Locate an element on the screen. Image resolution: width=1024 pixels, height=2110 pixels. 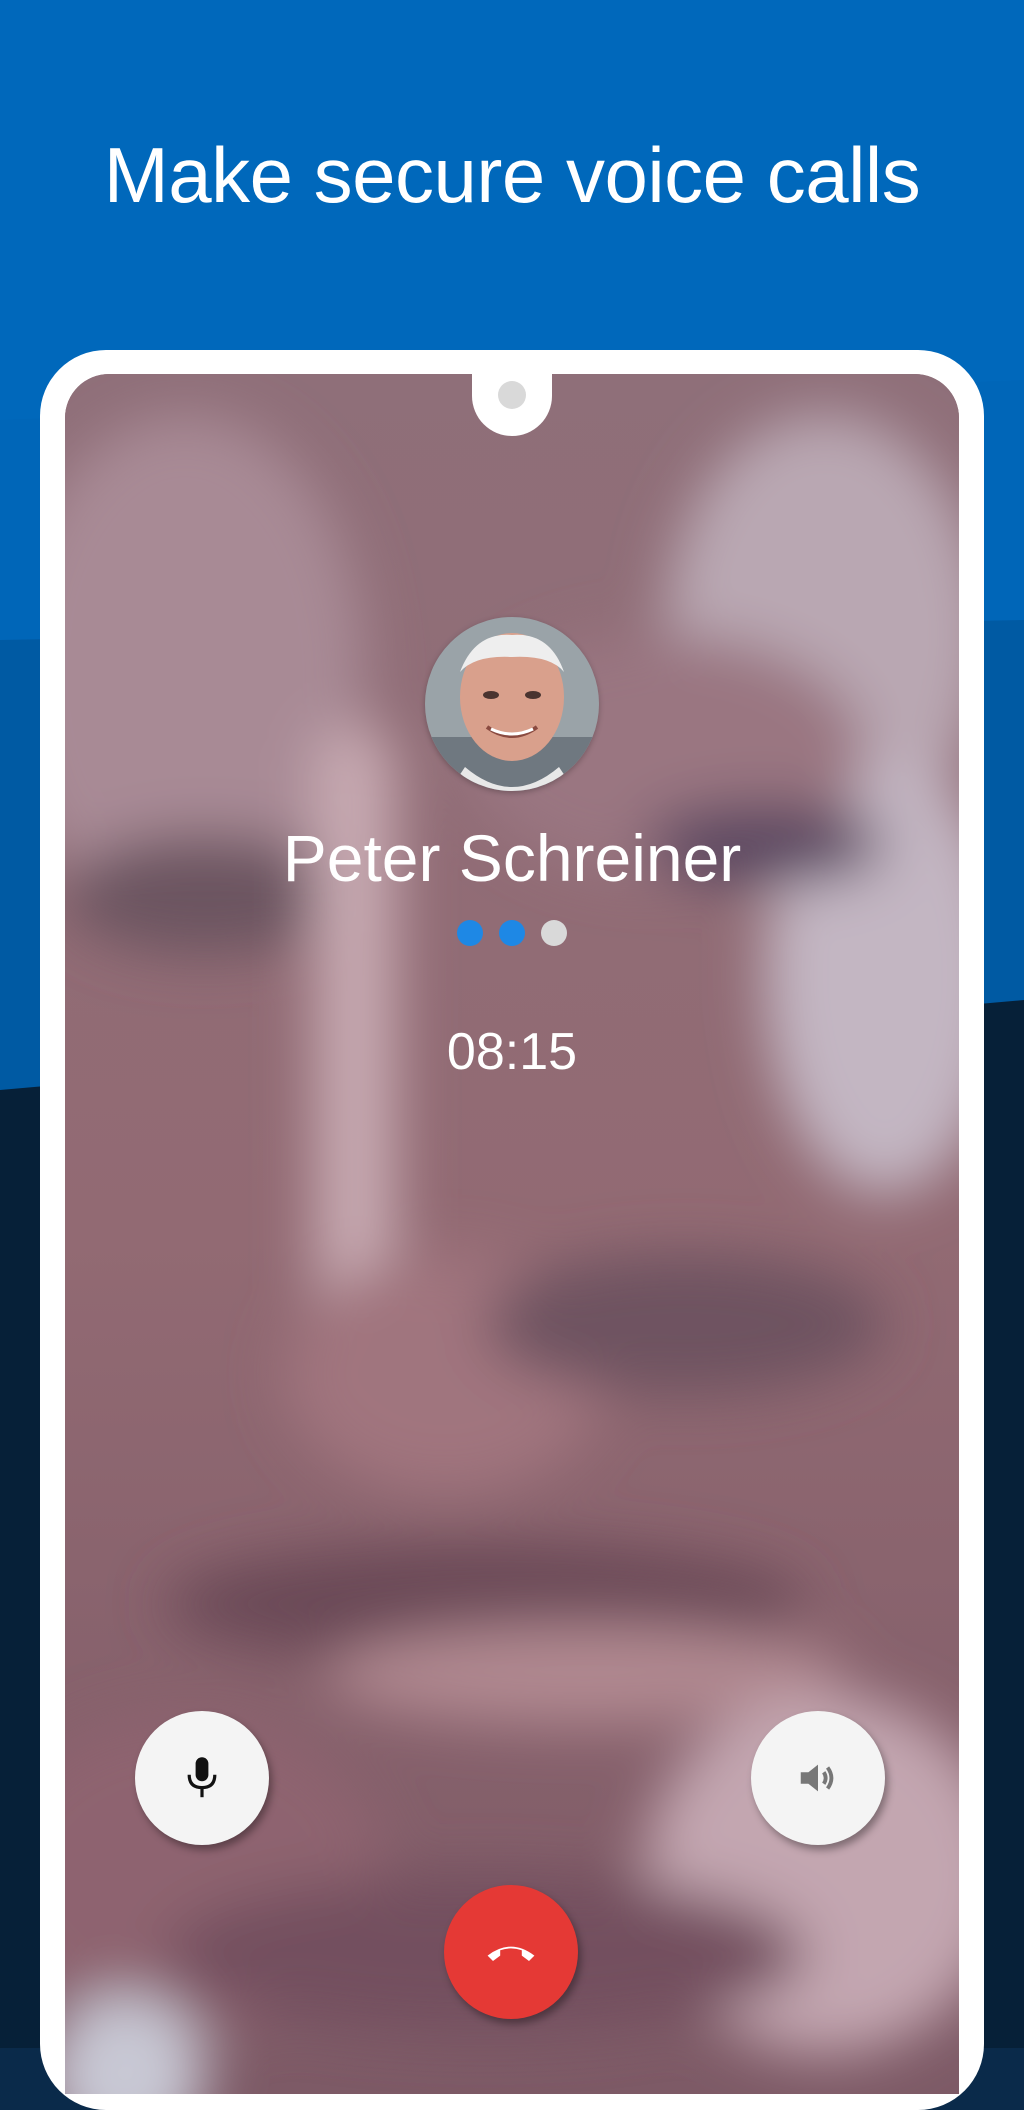
front-camera is located at coordinates (512, 395).